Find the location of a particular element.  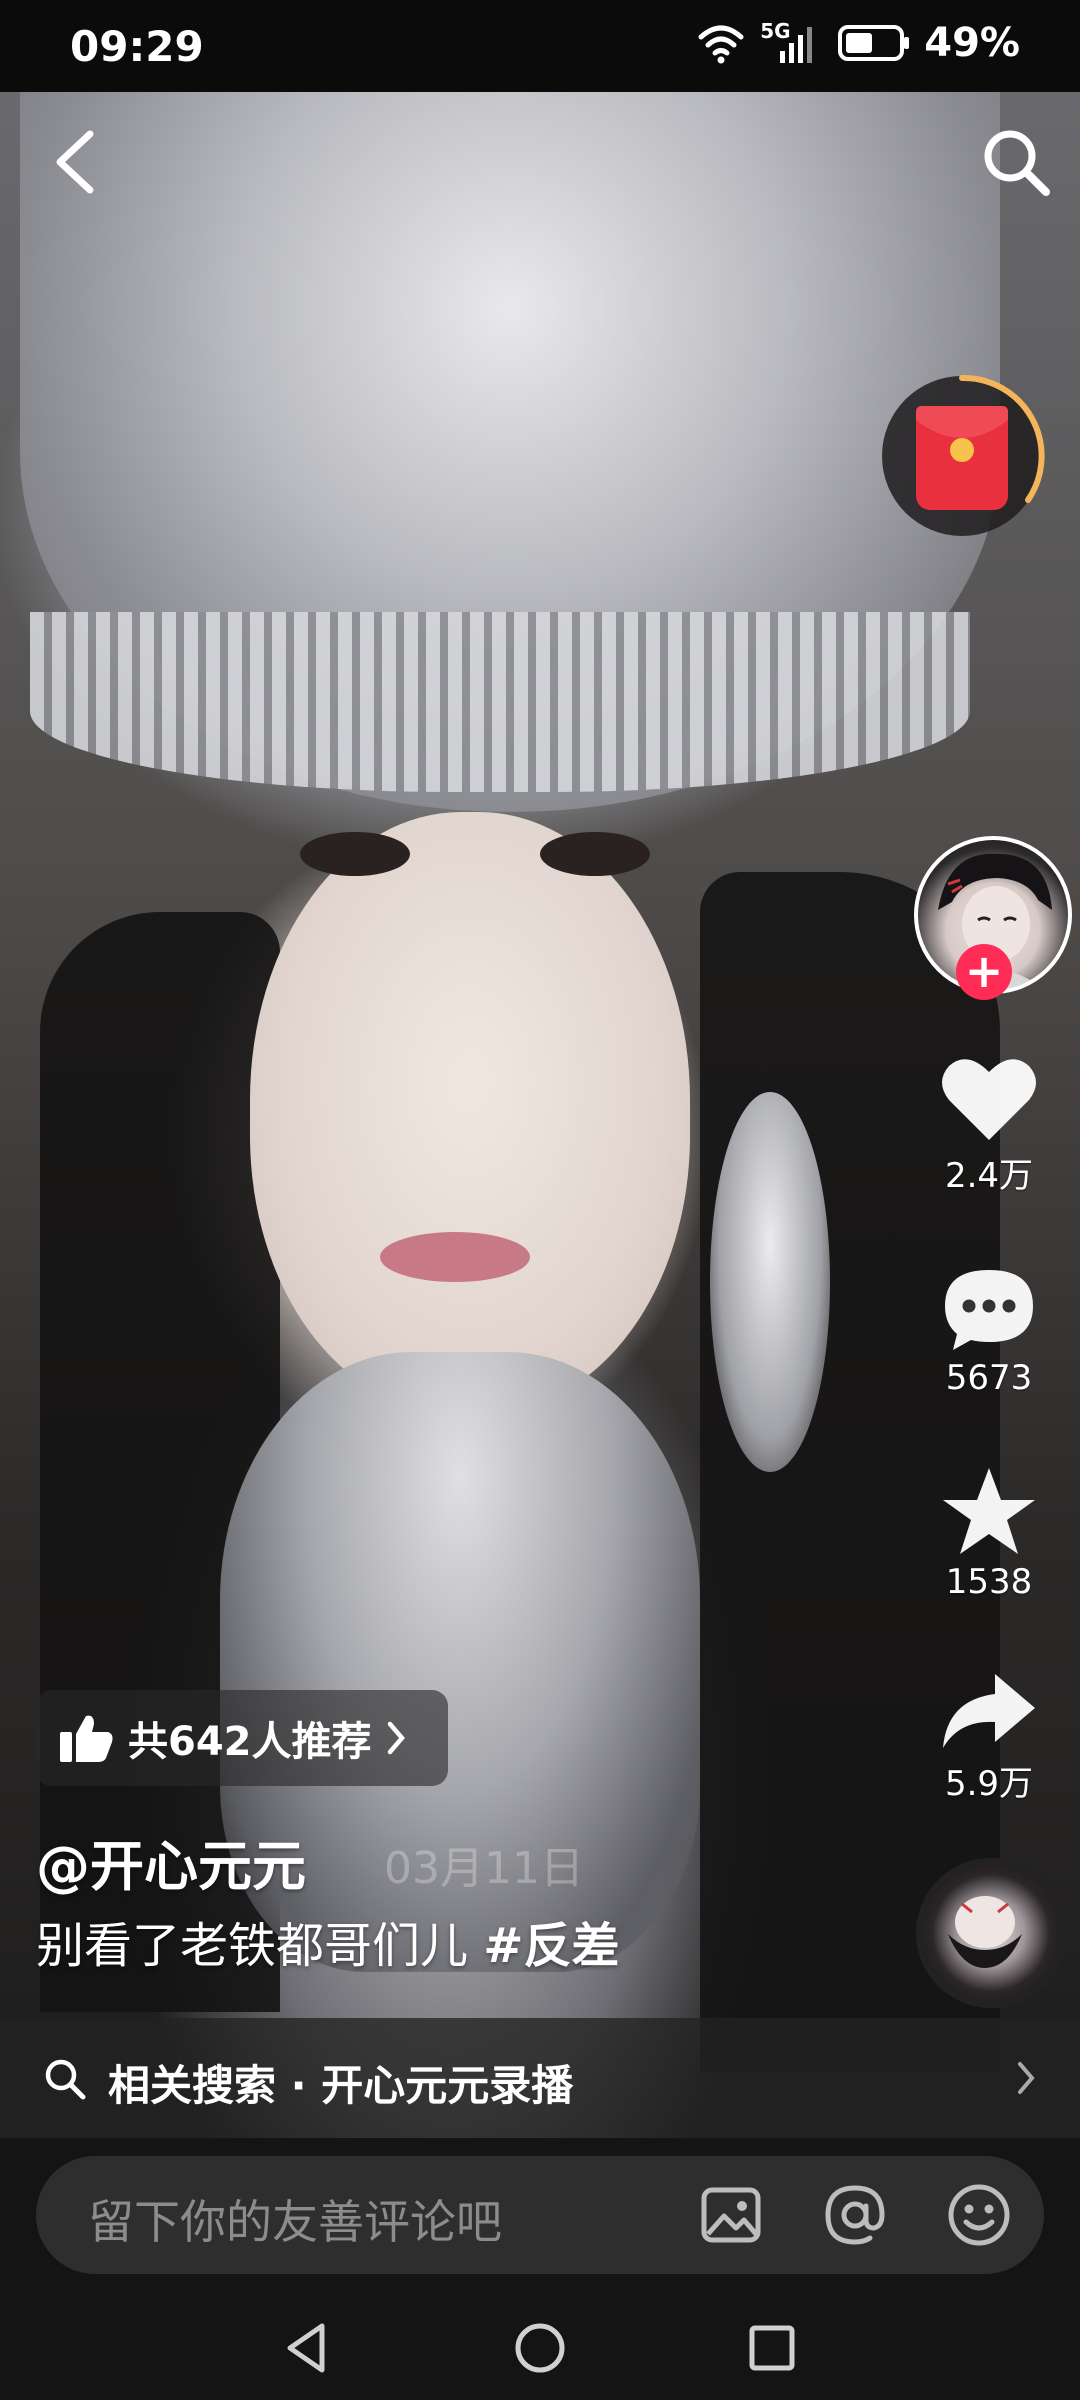

comment-bar: 留下你的友善评论吧 is located at coordinates (540, 2213).